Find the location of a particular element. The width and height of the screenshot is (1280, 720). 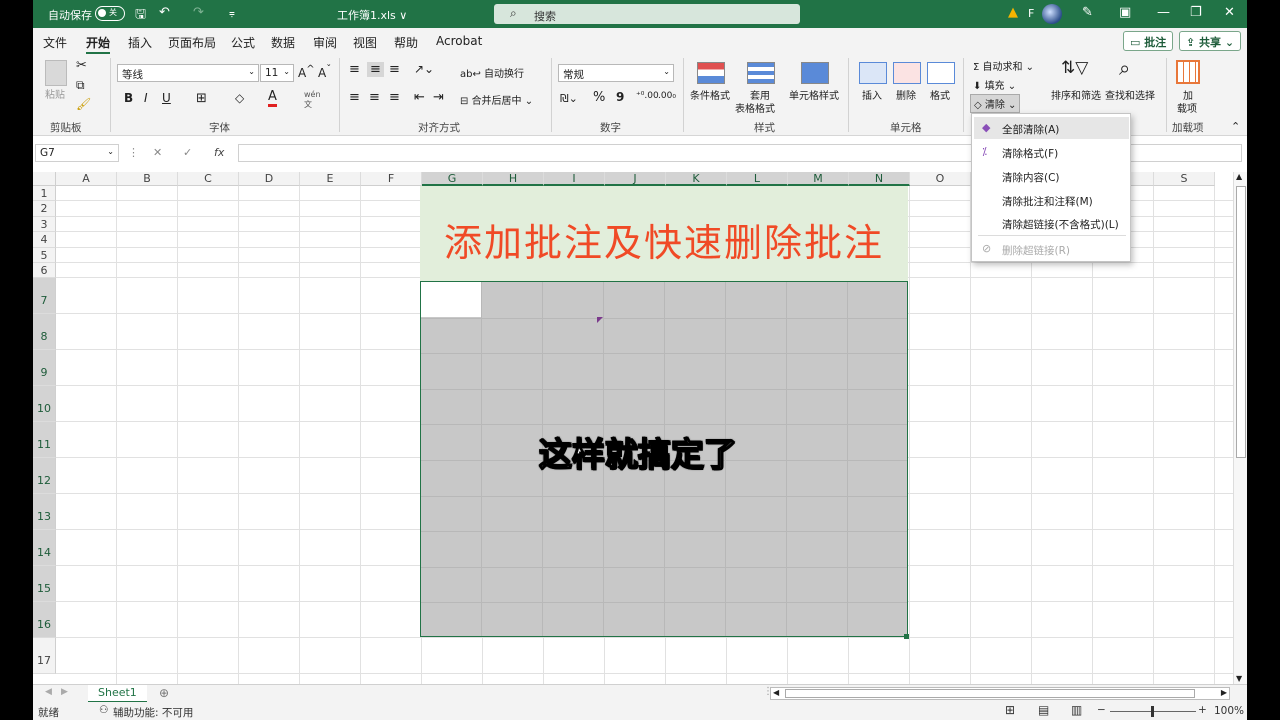

row-header-15: 15 is located at coordinates (44, 584).